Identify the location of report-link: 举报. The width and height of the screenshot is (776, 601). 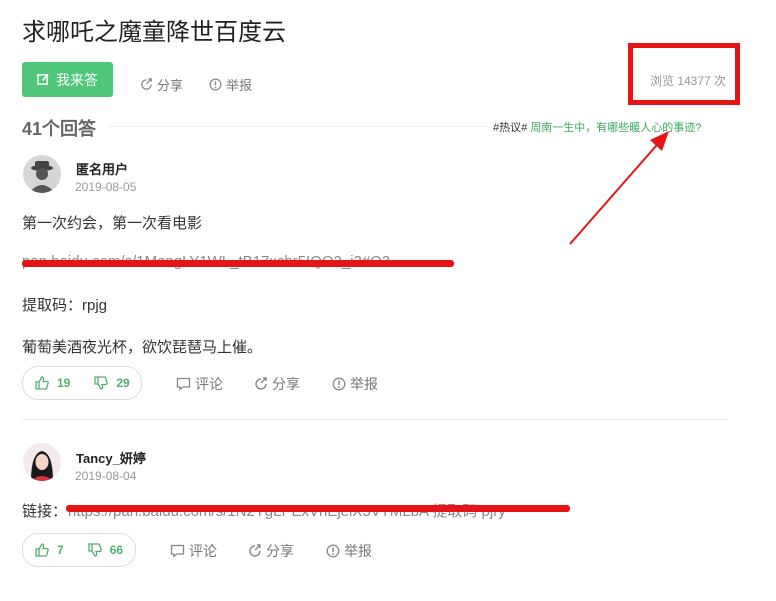
(230, 84).